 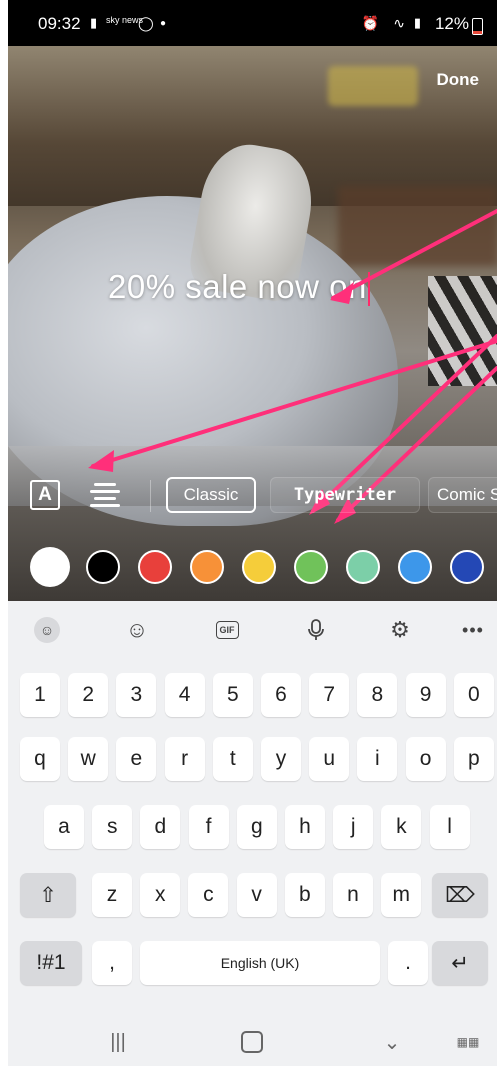 I want to click on key-r: r, so click(x=184, y=759).